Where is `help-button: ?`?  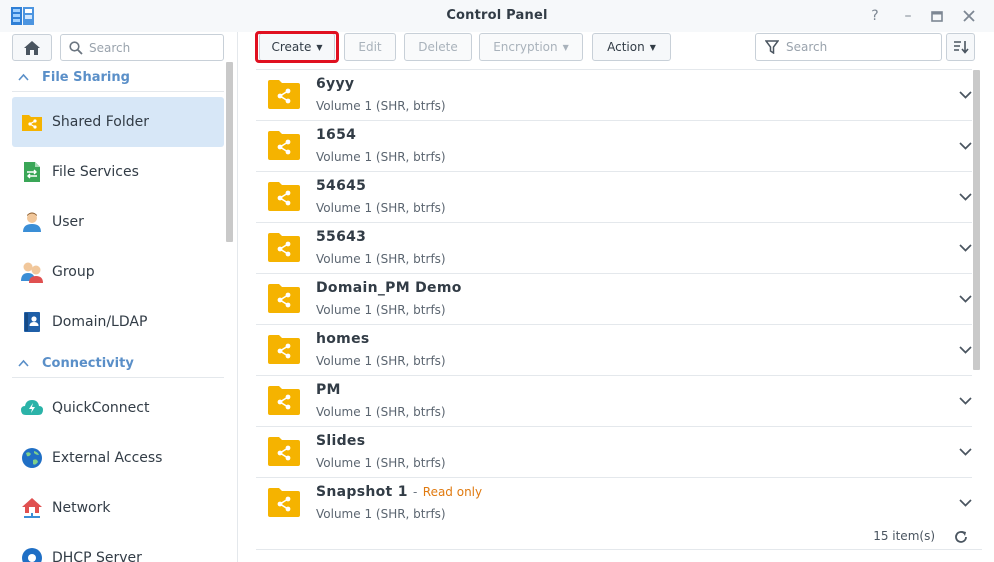
help-button: ? is located at coordinates (875, 16).